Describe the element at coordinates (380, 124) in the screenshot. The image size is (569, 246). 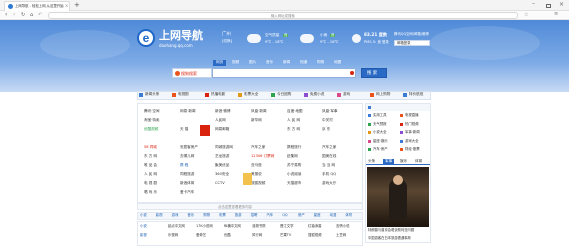
I see `side-link: 天气预报` at that location.